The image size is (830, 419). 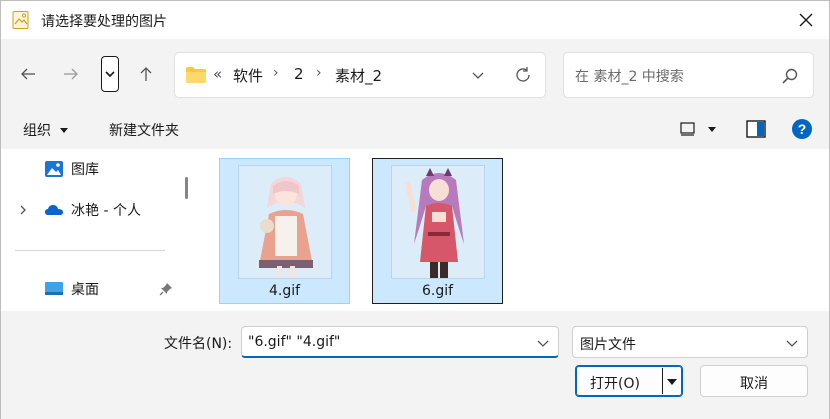 I want to click on filename-label: 文件名(N):, so click(x=198, y=344).